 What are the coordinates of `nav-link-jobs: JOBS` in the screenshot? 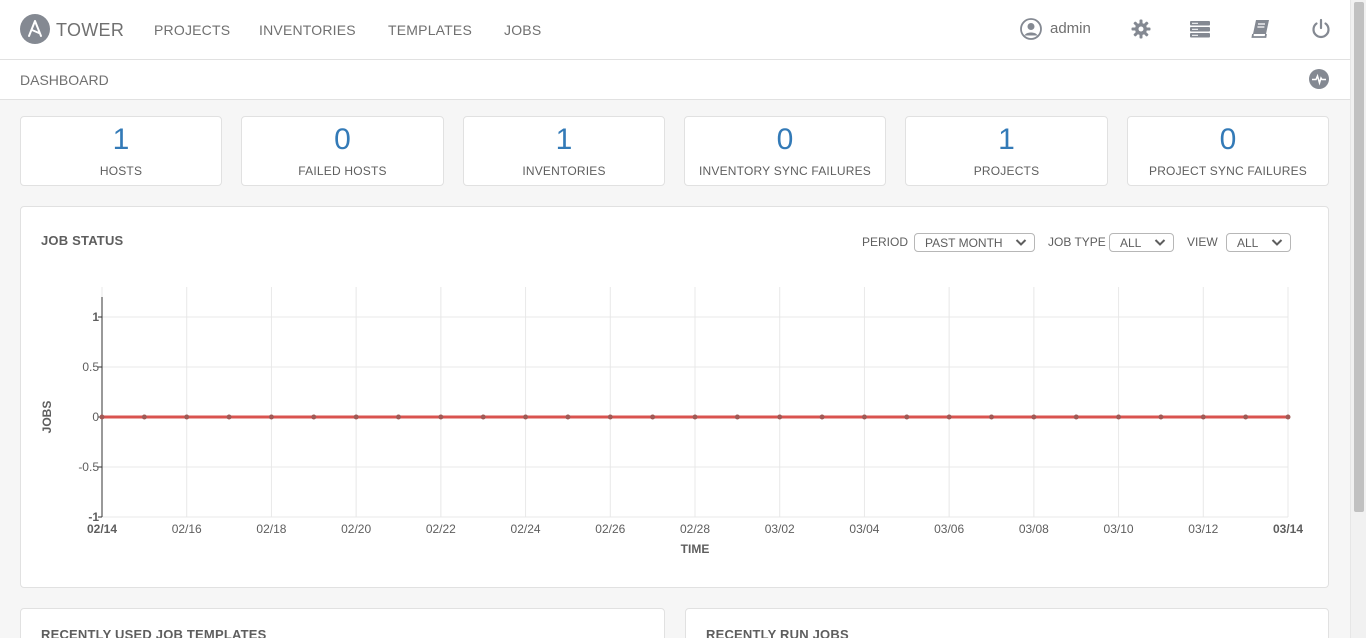 It's located at (522, 30).